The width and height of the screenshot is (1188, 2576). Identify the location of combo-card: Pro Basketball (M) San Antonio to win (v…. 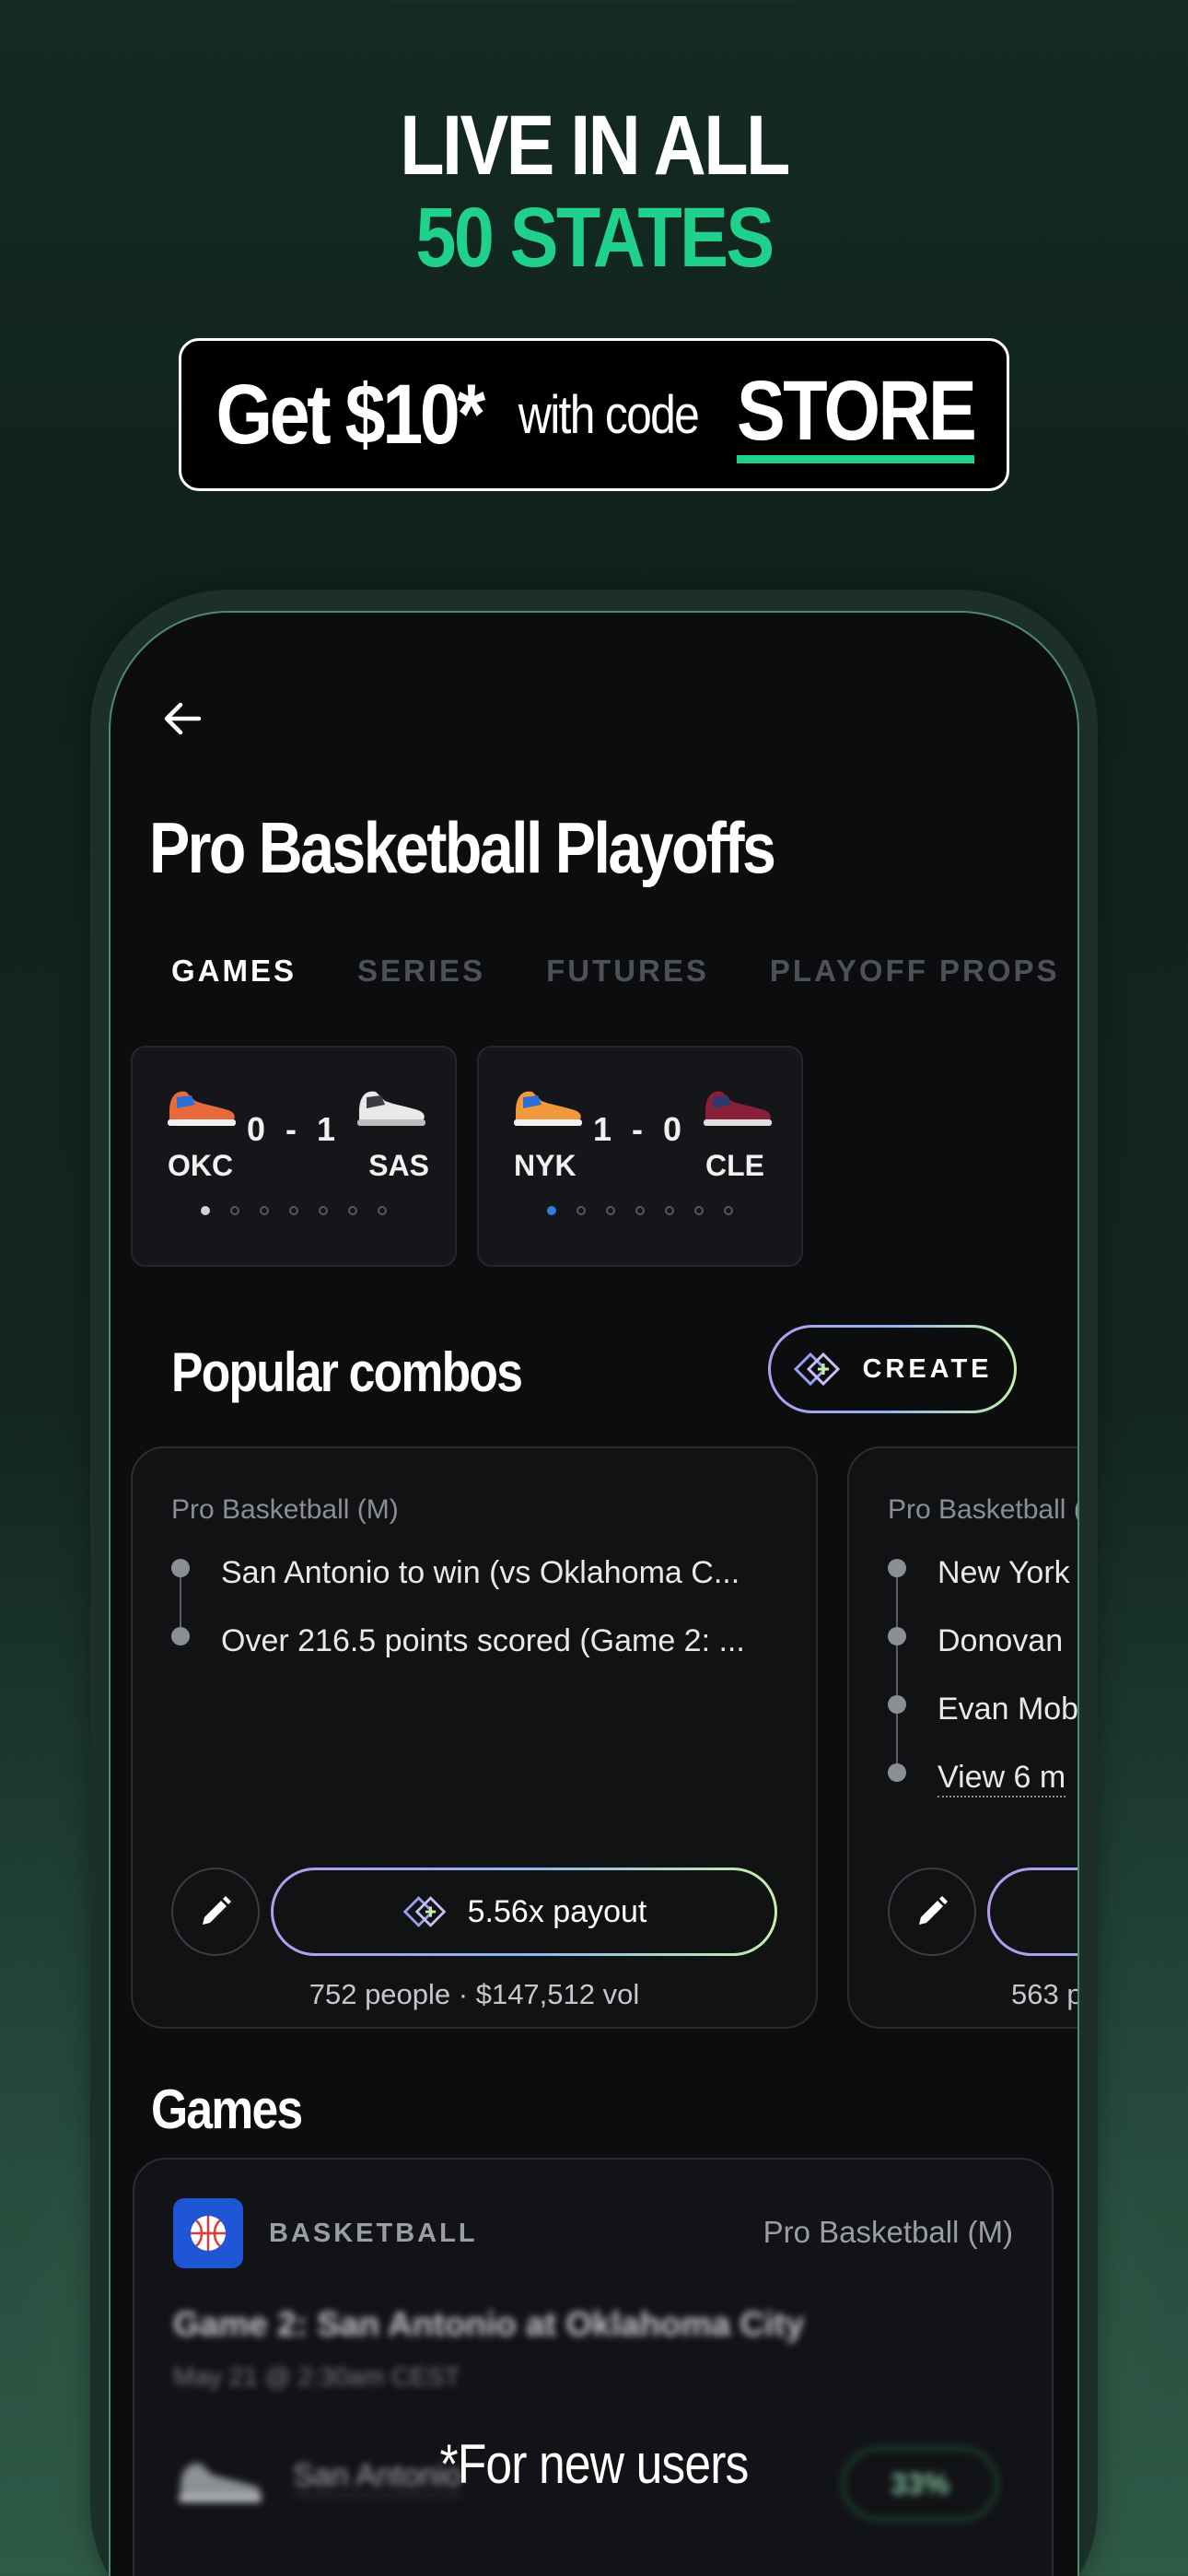
(474, 1737).